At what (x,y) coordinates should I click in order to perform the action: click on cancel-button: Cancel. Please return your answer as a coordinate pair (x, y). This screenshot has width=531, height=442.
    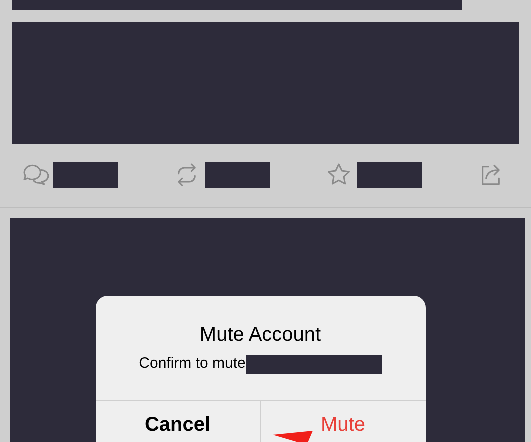
    Looking at the image, I should click on (178, 421).